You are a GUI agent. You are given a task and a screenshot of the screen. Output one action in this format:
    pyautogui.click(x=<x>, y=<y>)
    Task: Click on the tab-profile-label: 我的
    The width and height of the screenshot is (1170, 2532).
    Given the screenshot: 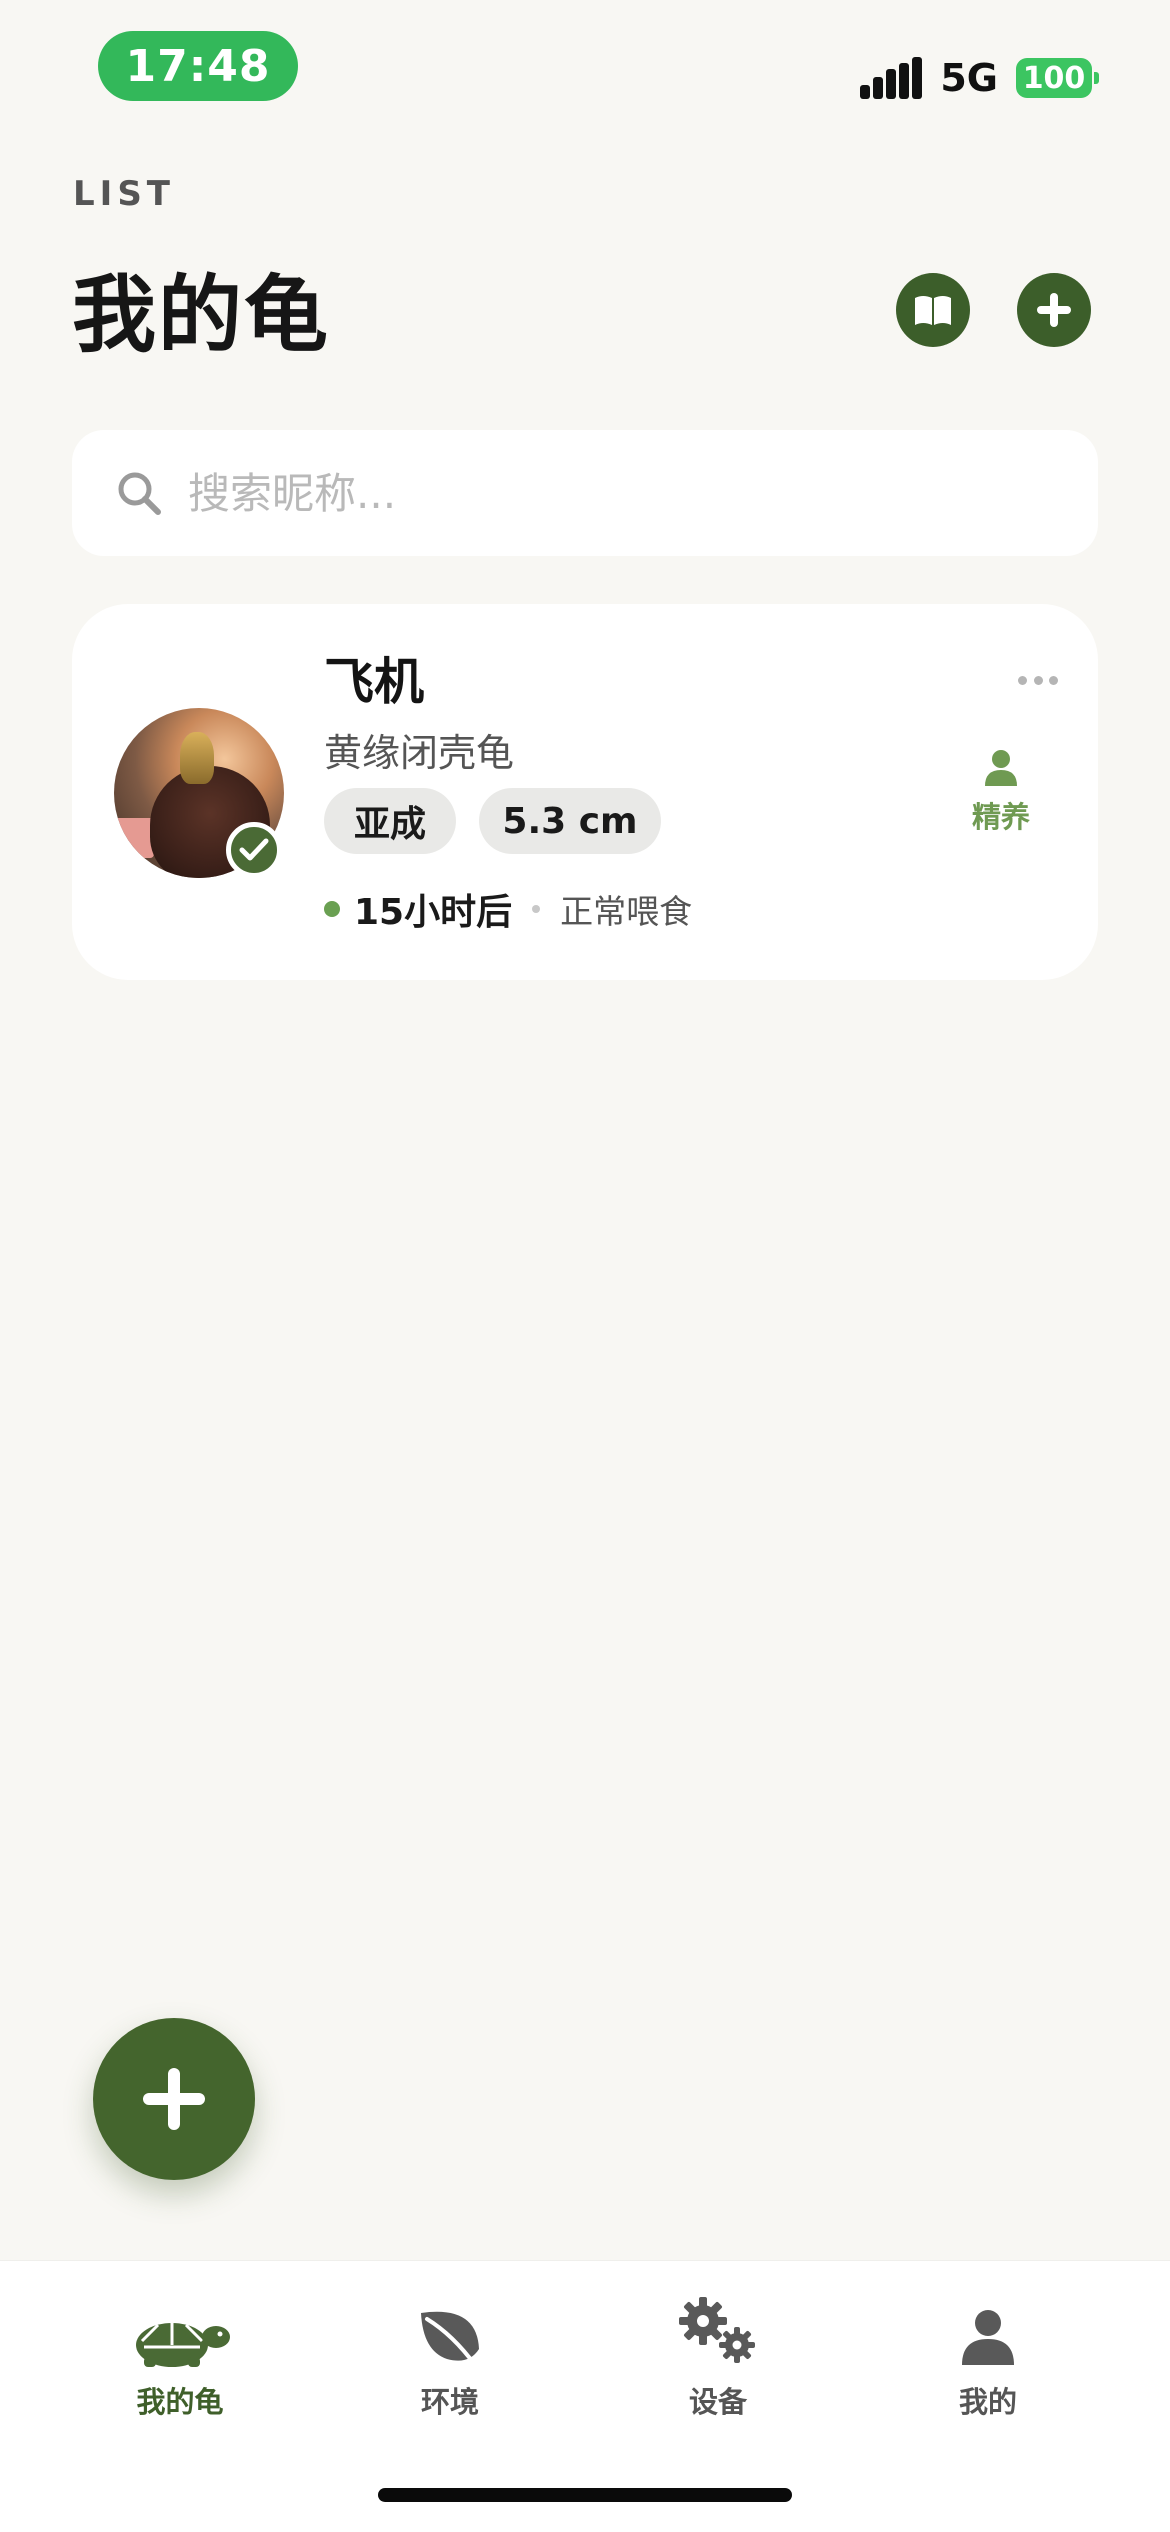 What is the action you would take?
    pyautogui.click(x=987, y=2402)
    